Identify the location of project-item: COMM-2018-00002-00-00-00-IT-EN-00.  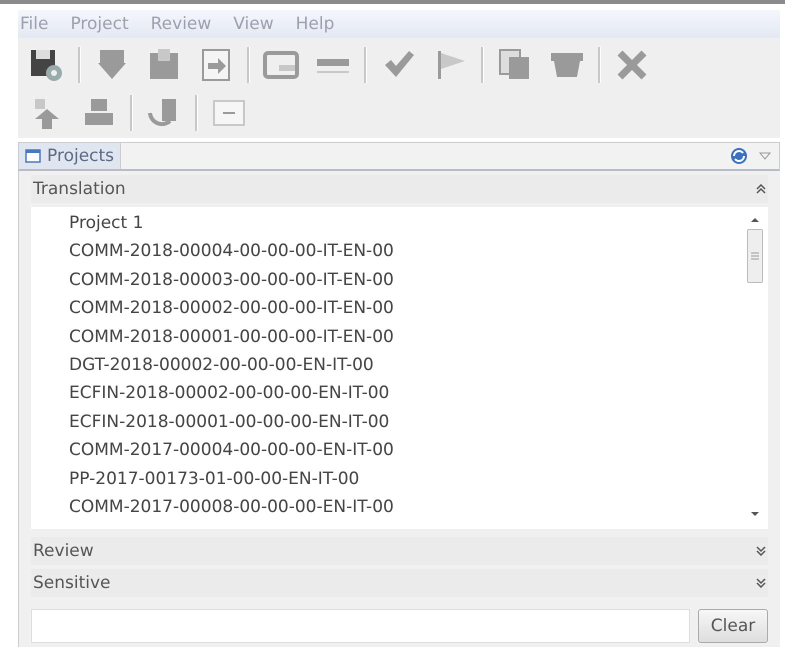
(405, 308).